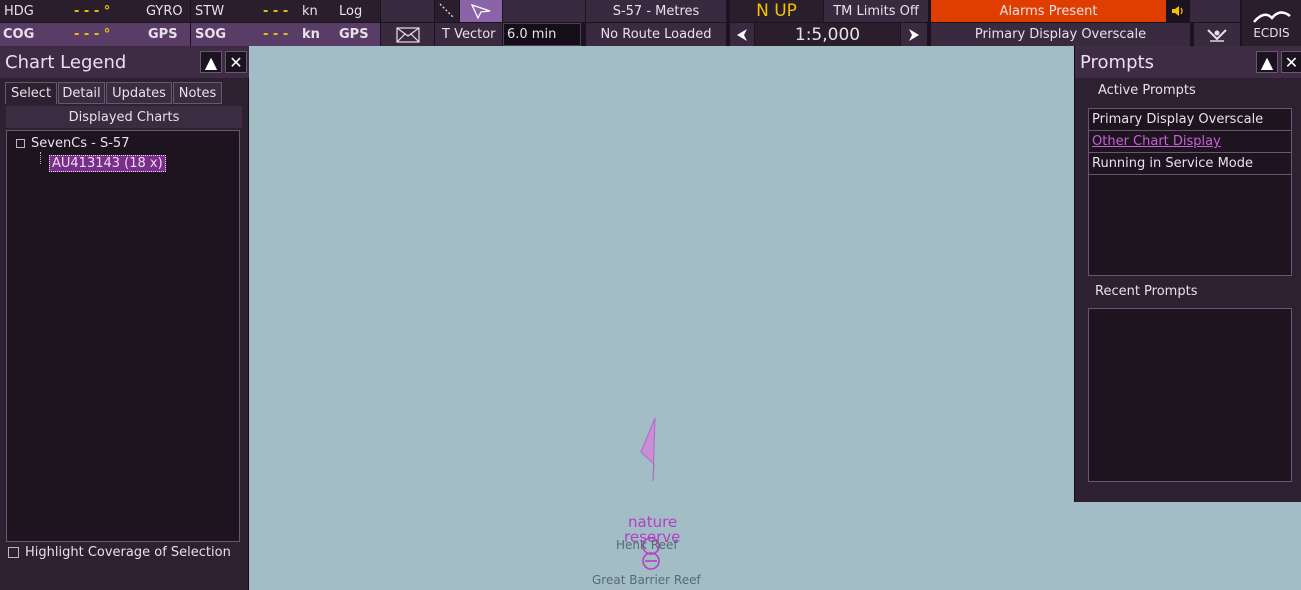  I want to click on cog-readout: COG - - - ° GPS, so click(95, 34).